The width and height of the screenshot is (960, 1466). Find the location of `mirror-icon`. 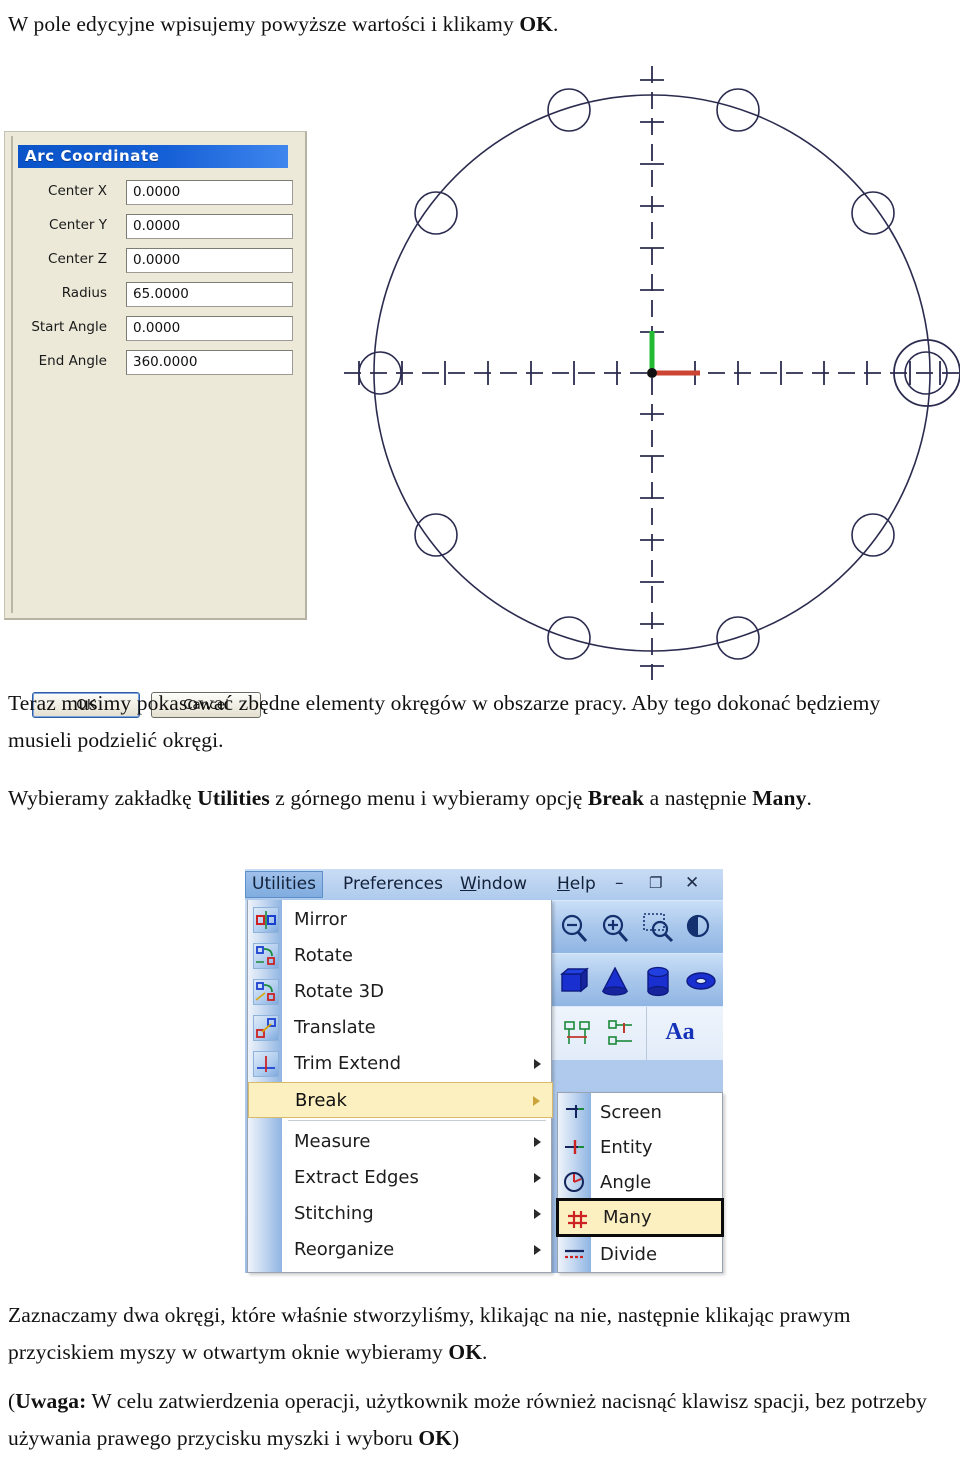

mirror-icon is located at coordinates (266, 920).